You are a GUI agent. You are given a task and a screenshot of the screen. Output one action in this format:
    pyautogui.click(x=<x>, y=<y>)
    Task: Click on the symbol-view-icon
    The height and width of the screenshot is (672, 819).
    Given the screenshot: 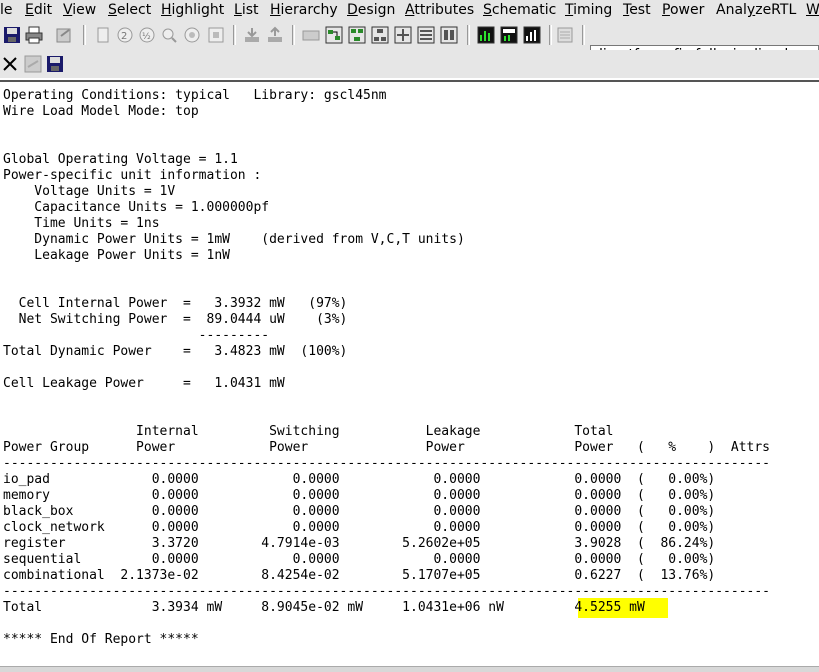 What is the action you would take?
    pyautogui.click(x=312, y=36)
    